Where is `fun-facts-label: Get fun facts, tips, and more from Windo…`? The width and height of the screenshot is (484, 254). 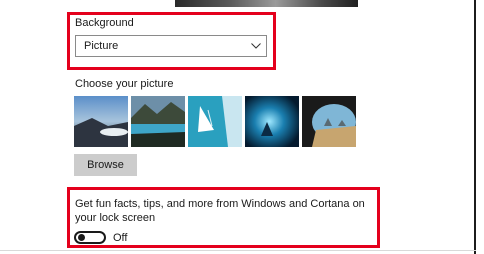 fun-facts-label: Get fun facts, tips, and more from Windo… is located at coordinates (220, 211).